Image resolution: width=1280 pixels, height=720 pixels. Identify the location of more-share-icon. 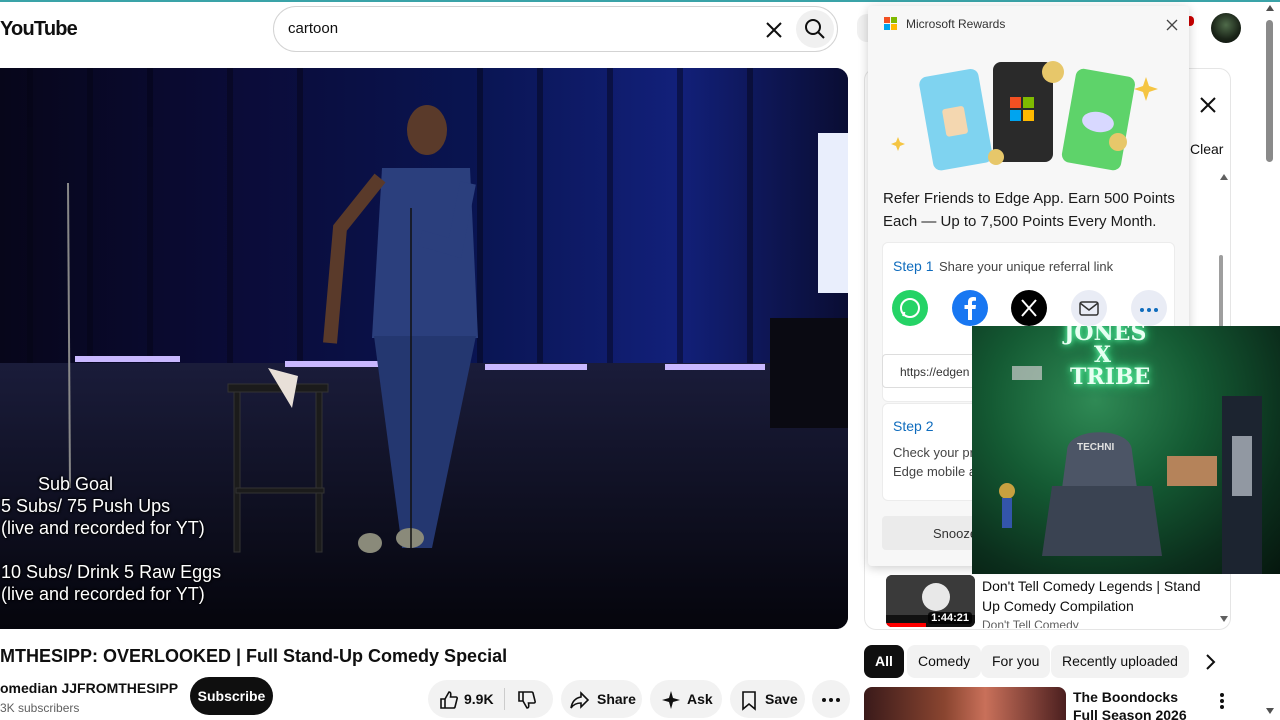
(1149, 308).